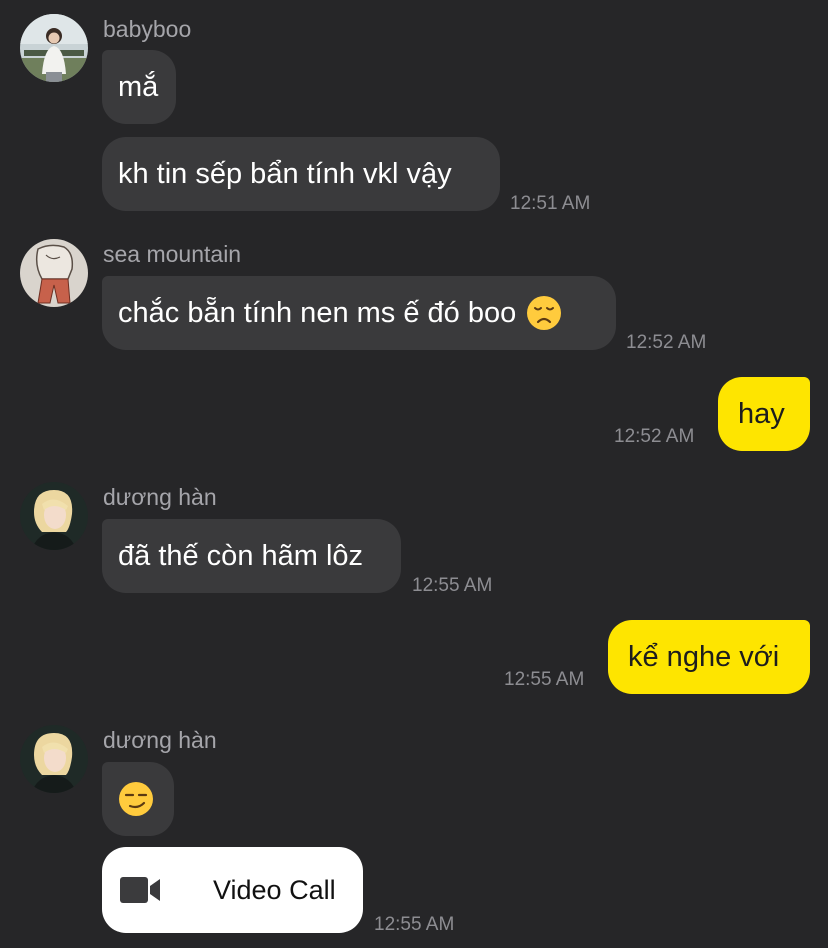  Describe the element at coordinates (141, 890) in the screenshot. I see `video-camera-icon` at that location.